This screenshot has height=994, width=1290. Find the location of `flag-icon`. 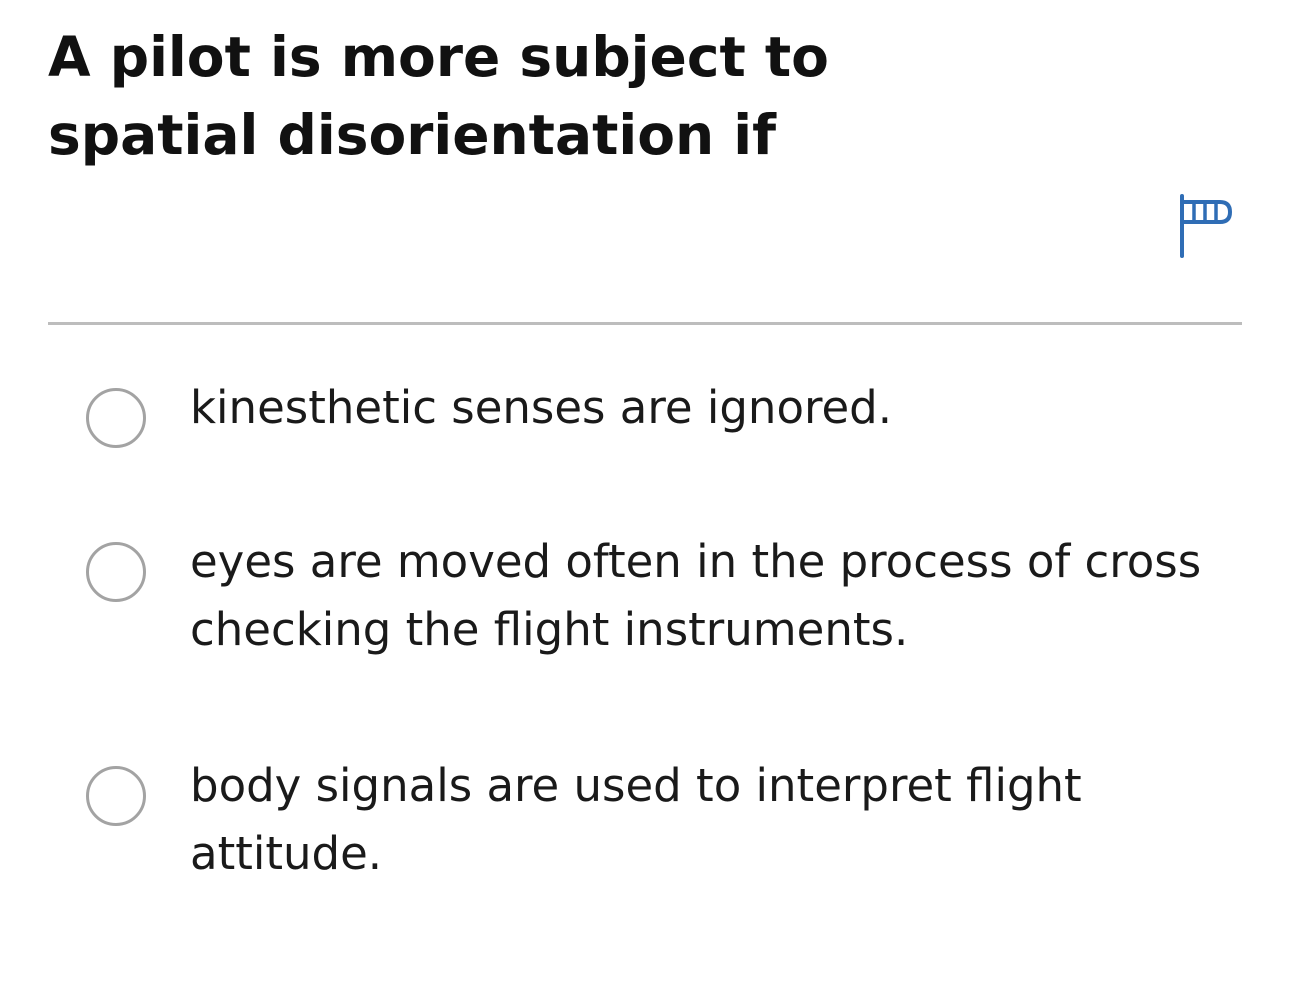

flag-icon is located at coordinates (1206, 226).